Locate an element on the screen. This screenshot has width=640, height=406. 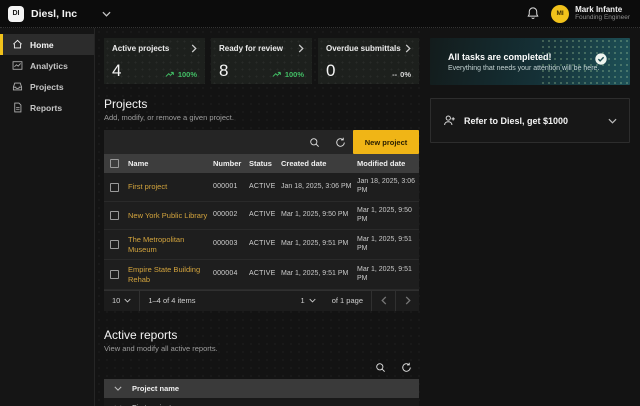
stat-trend: -- 0% is located at coordinates (401, 74).